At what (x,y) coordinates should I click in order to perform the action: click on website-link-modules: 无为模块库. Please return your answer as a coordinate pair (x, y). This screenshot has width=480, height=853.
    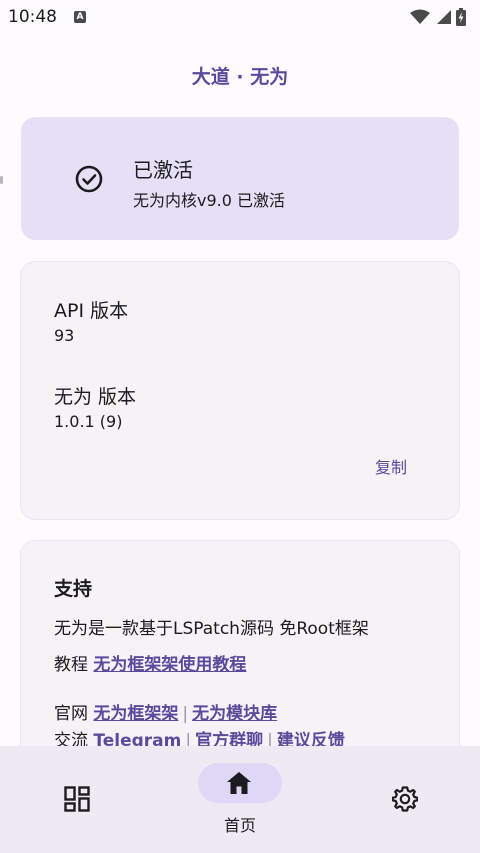
    Looking at the image, I should click on (234, 714).